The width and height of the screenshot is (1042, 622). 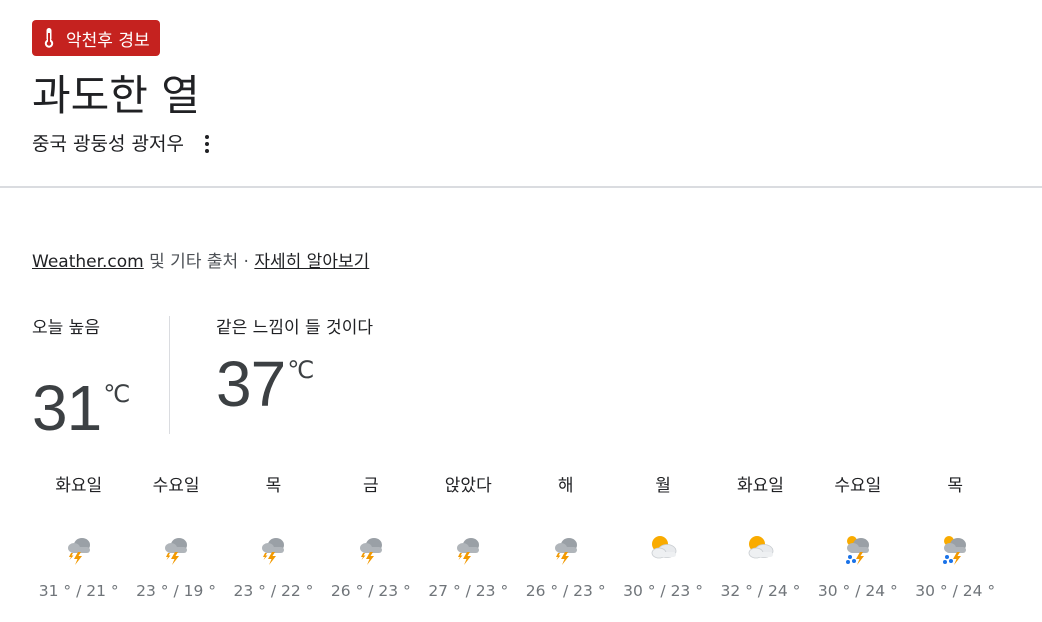 What do you see at coordinates (176, 591) in the screenshot?
I see `day-temps: 23 ° / 19 °` at bounding box center [176, 591].